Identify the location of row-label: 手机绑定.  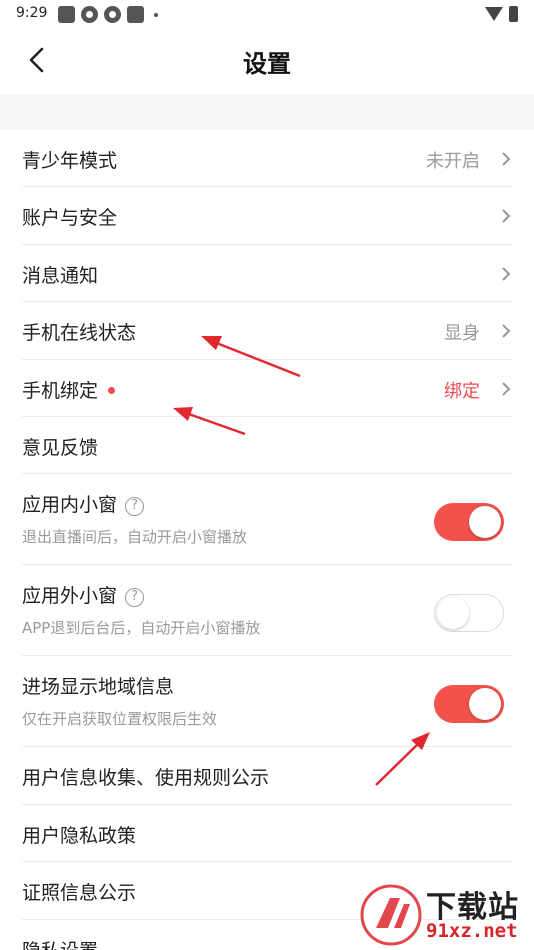
(69, 389).